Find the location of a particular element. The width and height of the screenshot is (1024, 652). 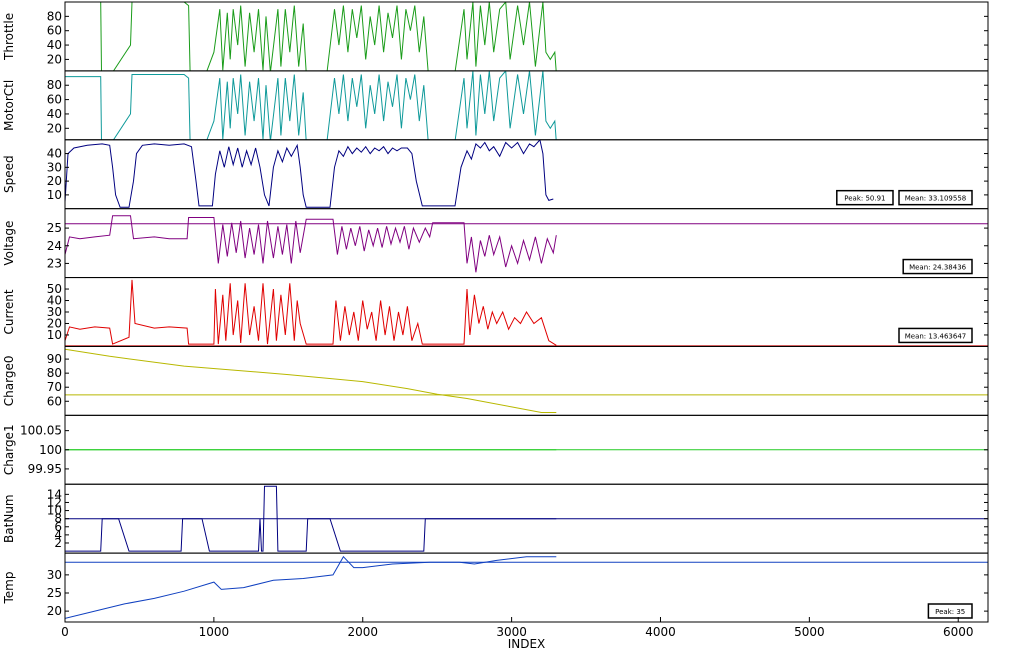

panel-speed: 10203040 Speed Mean: 33.109558 Peak: 50.91 is located at coordinates (495, 174).